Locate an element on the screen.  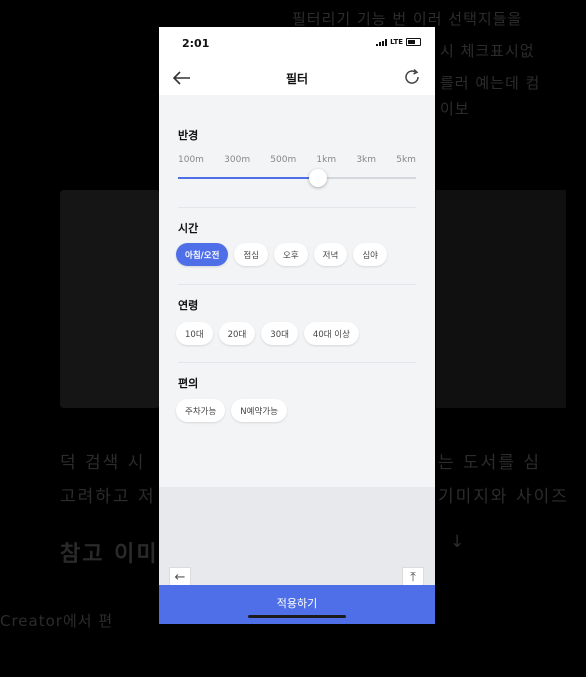
age-chip-row: 10대 20대 30대 40대 이상 is located at coordinates (267, 333).